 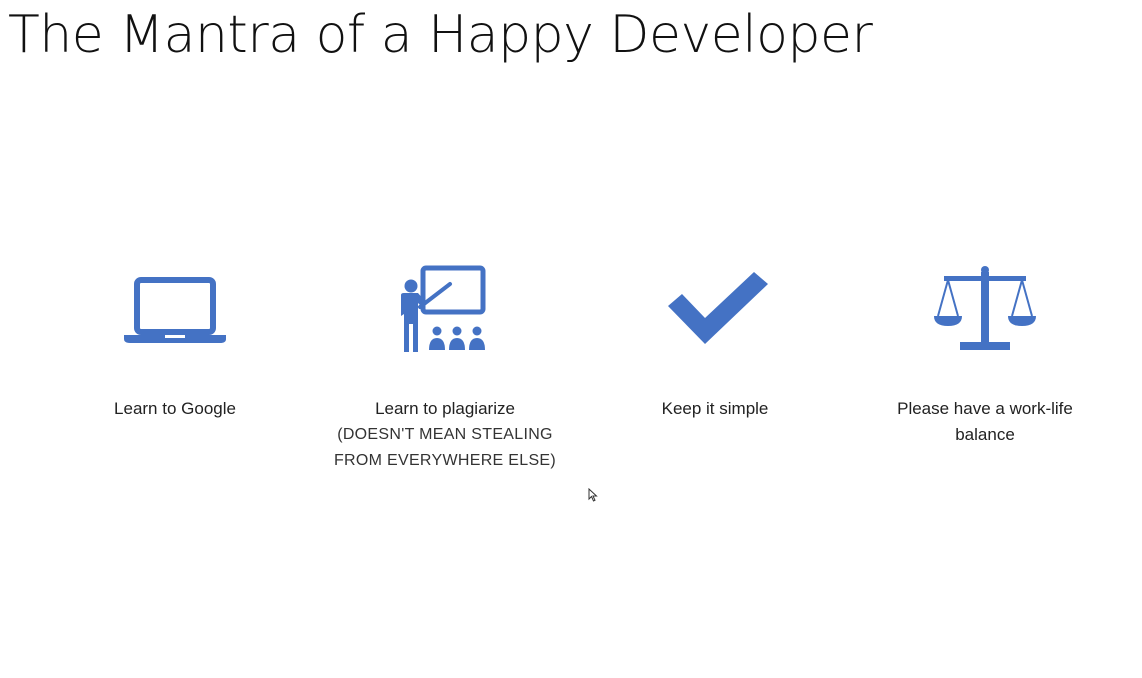 I want to click on mantra-caption: Please have a work-life balance, so click(x=985, y=421).